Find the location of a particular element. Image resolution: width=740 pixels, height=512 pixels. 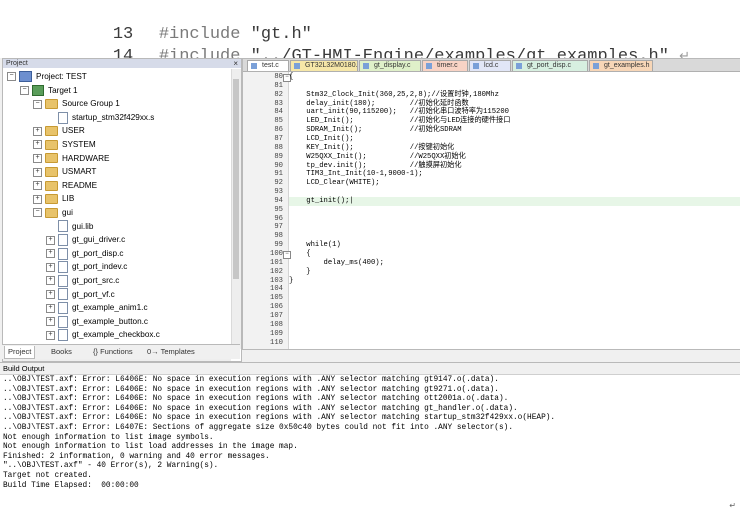

tree-item-label: Target 1 is located at coordinates (63, 90).